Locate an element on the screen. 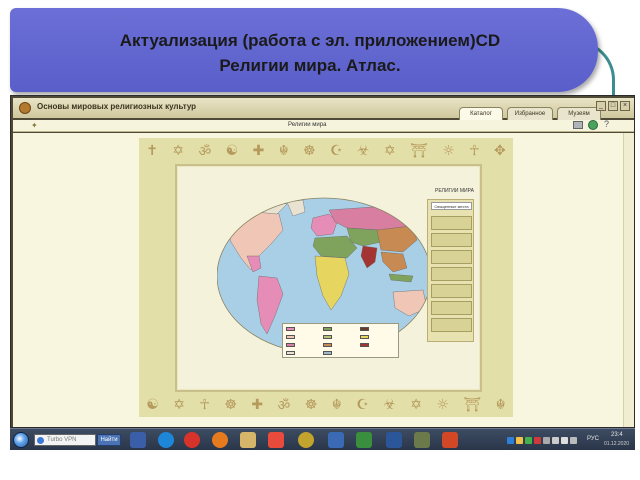 This screenshot has height=480, width=640. tab-favorites: Избранное is located at coordinates (530, 113).